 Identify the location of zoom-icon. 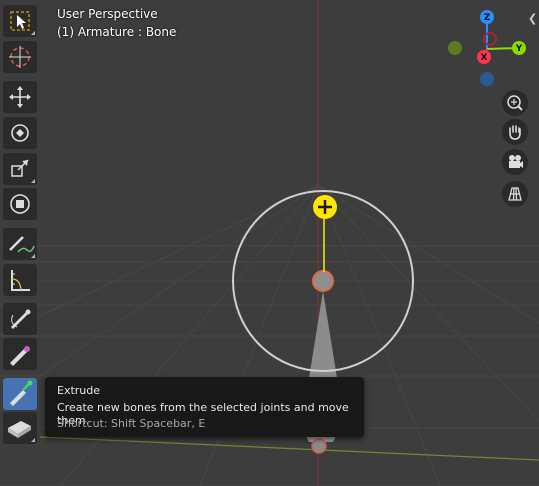
(515, 103).